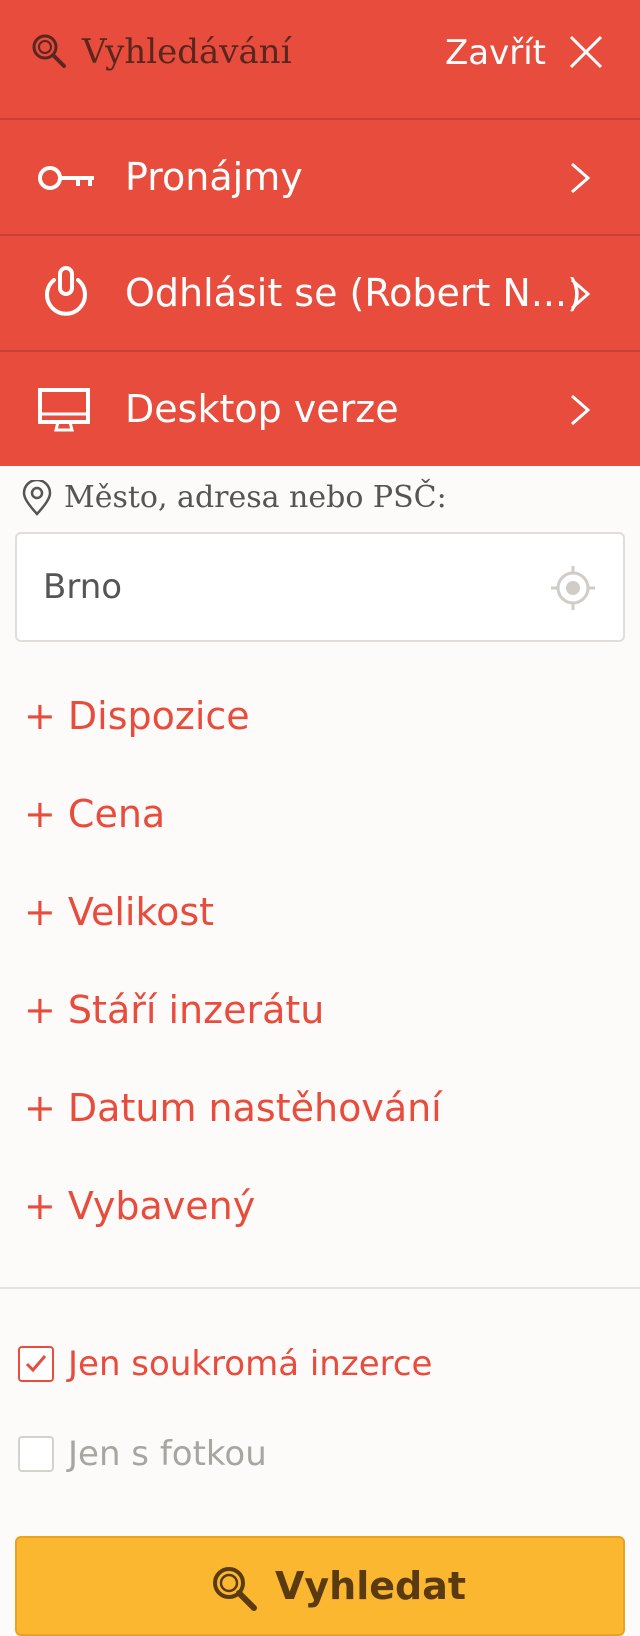 The height and width of the screenshot is (1636, 640). I want to click on location-field, so click(320, 587).